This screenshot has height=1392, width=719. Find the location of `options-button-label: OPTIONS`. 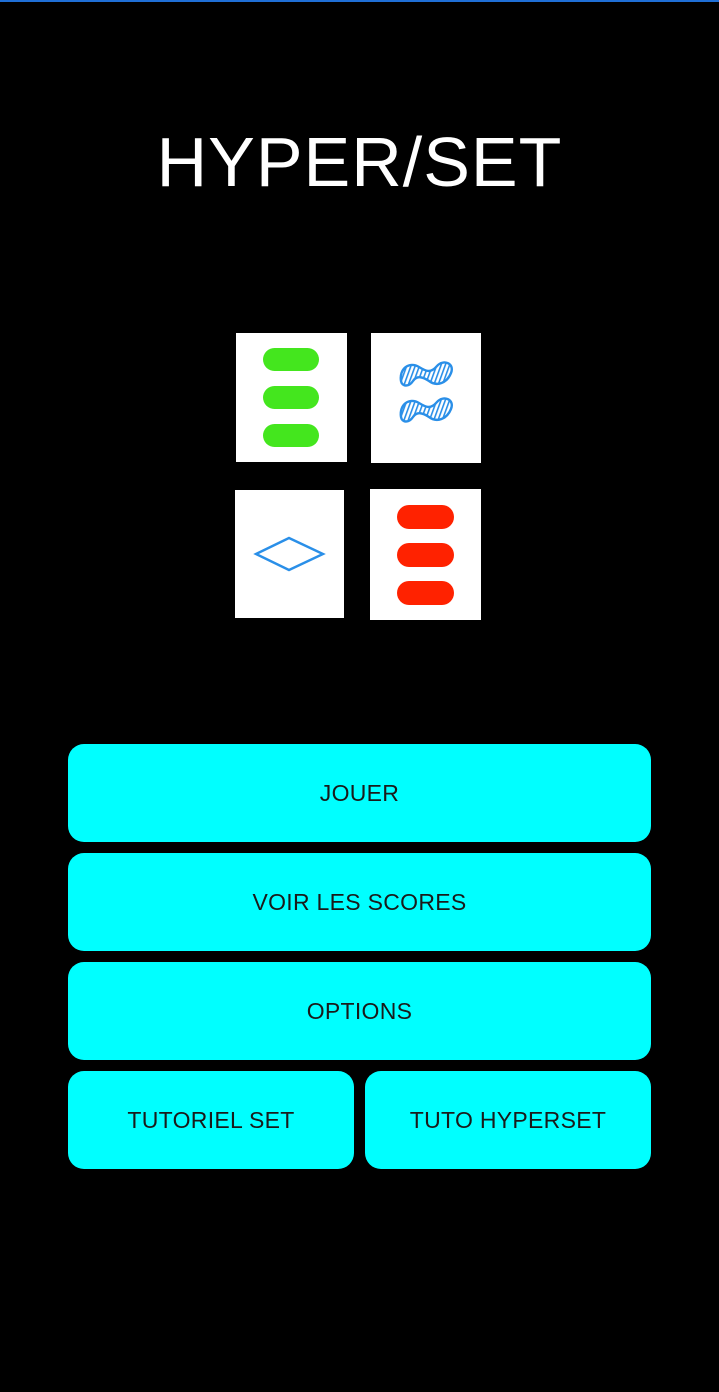

options-button-label: OPTIONS is located at coordinates (359, 1010).